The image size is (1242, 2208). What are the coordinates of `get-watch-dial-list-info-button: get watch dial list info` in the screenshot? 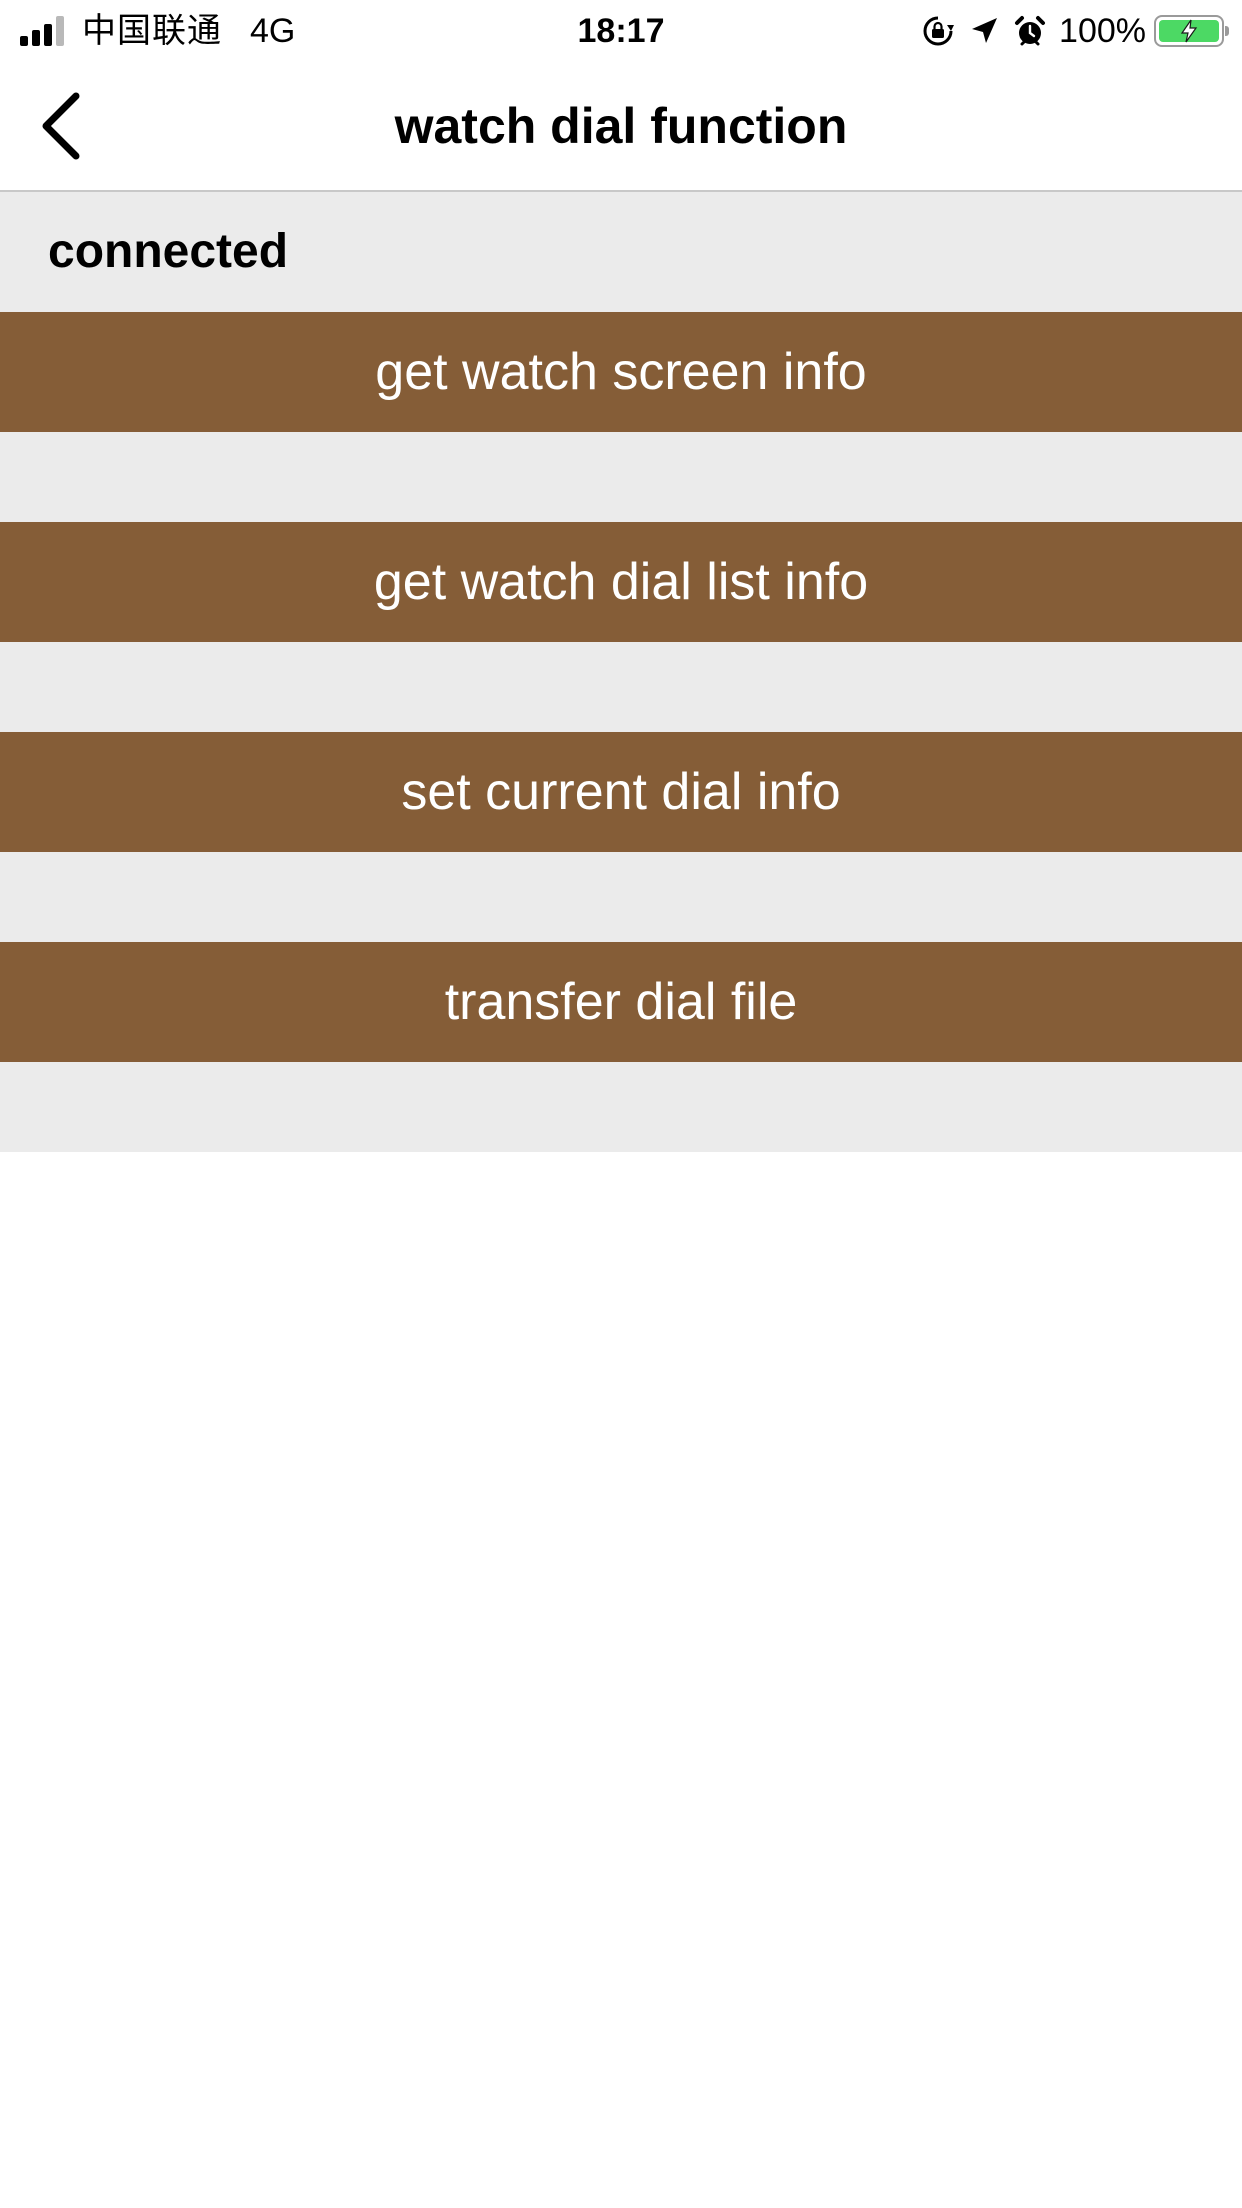 It's located at (621, 582).